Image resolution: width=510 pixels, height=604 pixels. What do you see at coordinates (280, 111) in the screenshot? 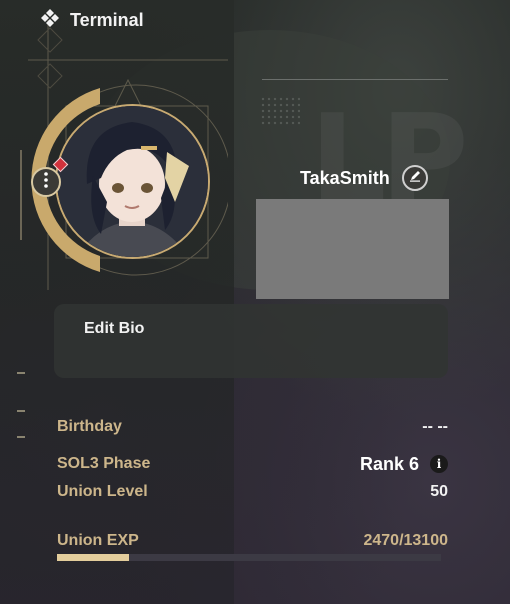
I see `dot-grid-decoration` at bounding box center [280, 111].